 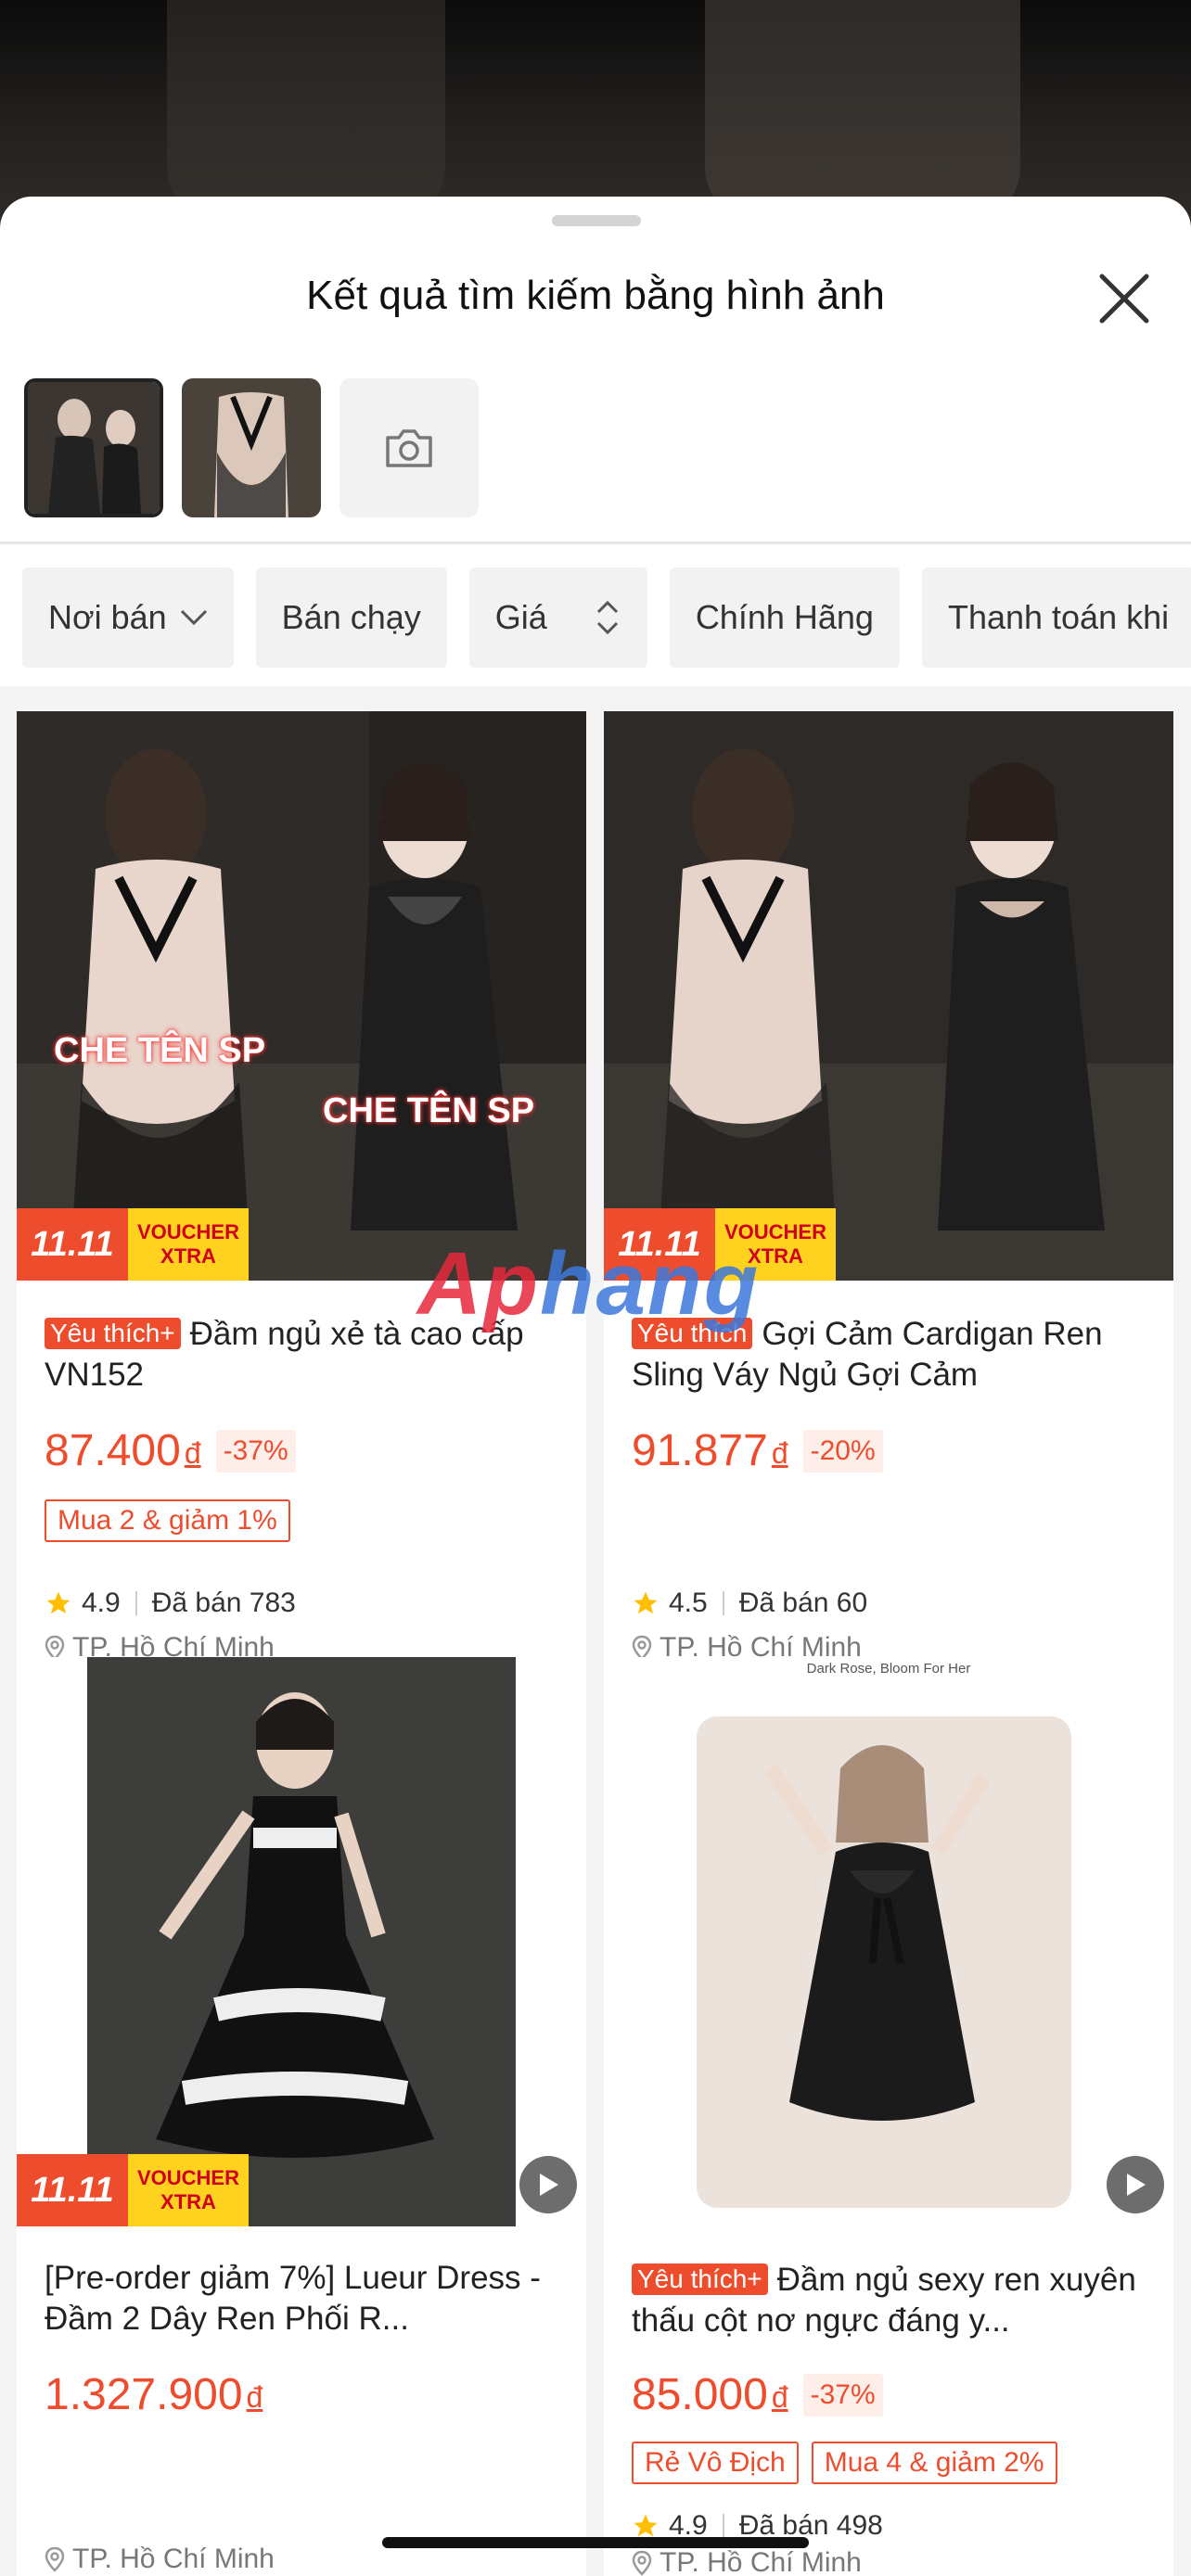 I want to click on product-image: Dark Rose, Bloom For Her, so click(x=888, y=1941).